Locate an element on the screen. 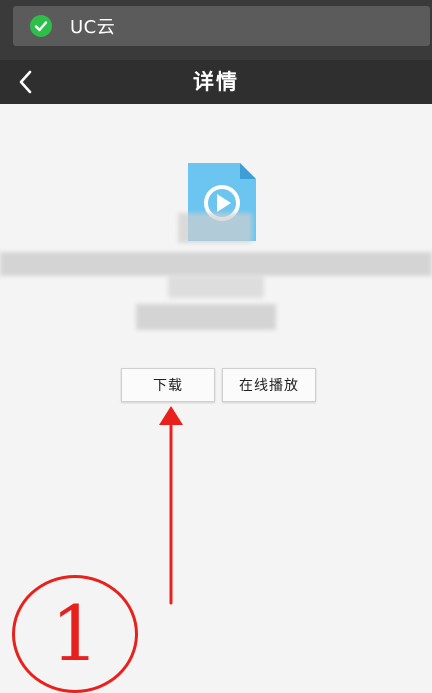  annotation-number: 1 is located at coordinates (75, 633).